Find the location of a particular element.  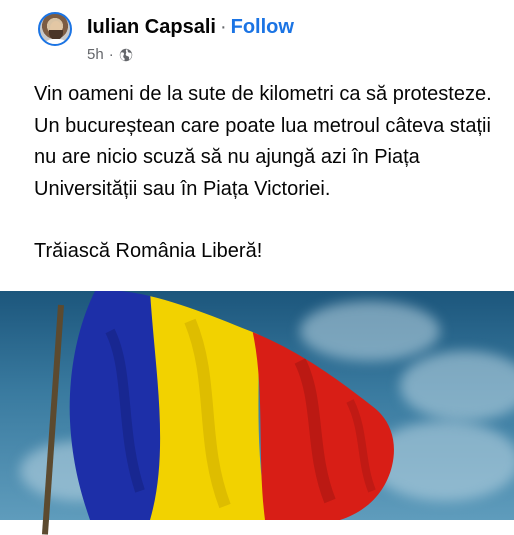

post-header: Iulian Capsali · Follow 5h · is located at coordinates (273, 35).